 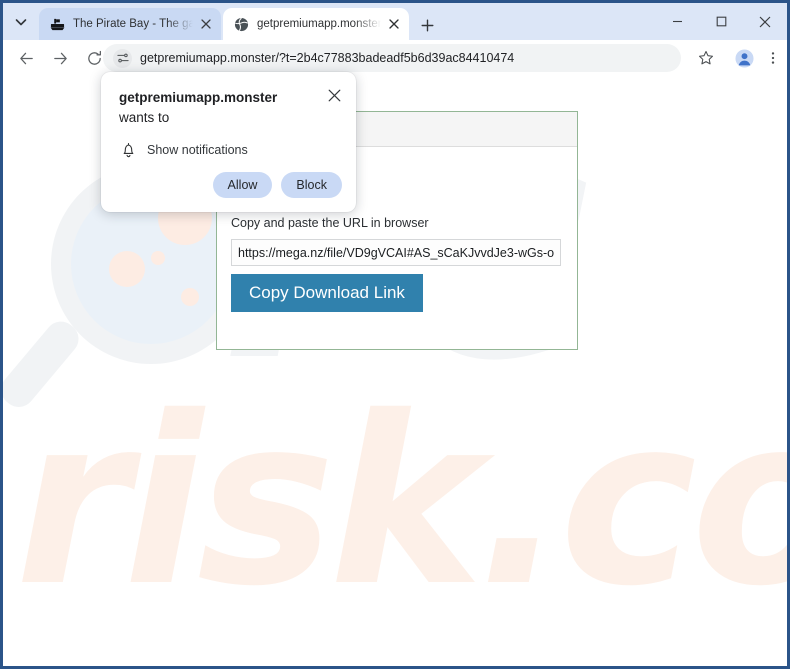 What do you see at coordinates (44, 364) in the screenshot?
I see `watermark-magnifier-handle` at bounding box center [44, 364].